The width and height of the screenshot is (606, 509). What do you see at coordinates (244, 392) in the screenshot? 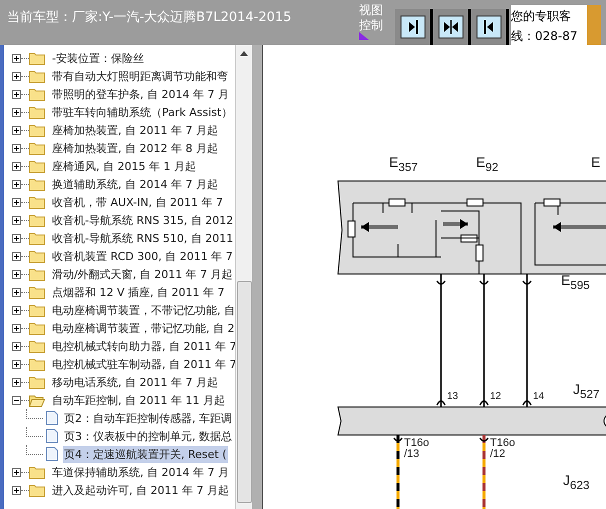
I see `scrollbar-thumb` at bounding box center [244, 392].